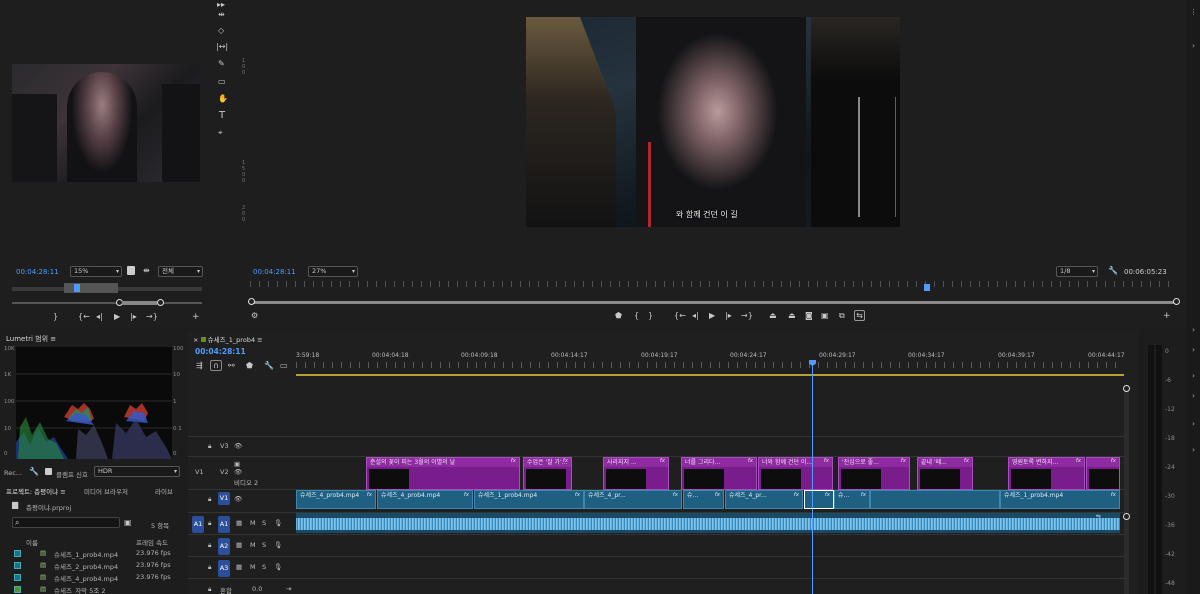  I want to click on v2-caption-clip: 영원토록 변하지... fx, so click(1046, 473).